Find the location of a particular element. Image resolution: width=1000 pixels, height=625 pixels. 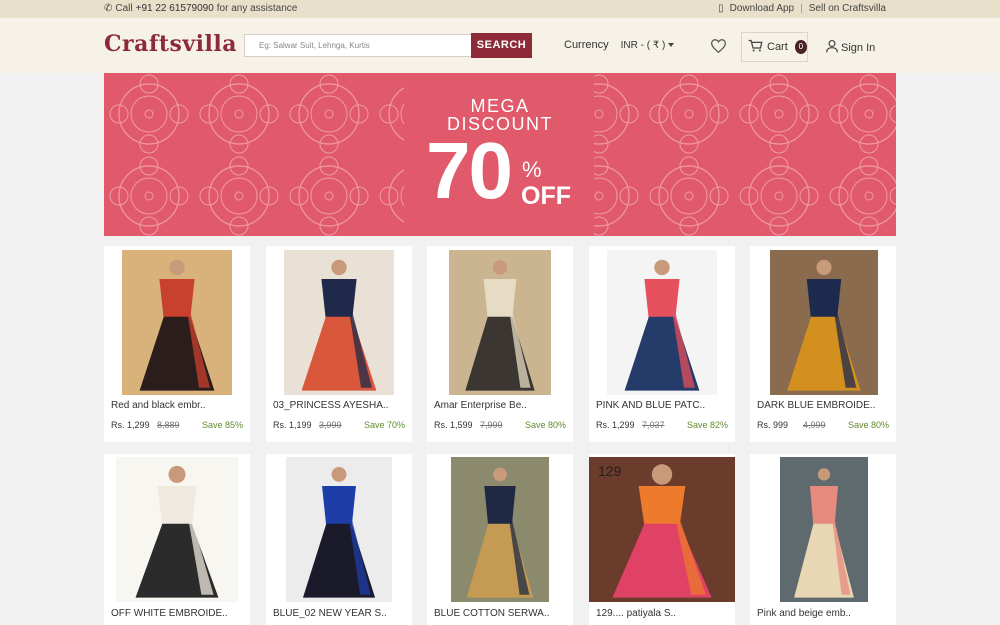

sign-in-label: Sign In is located at coordinates (858, 48).